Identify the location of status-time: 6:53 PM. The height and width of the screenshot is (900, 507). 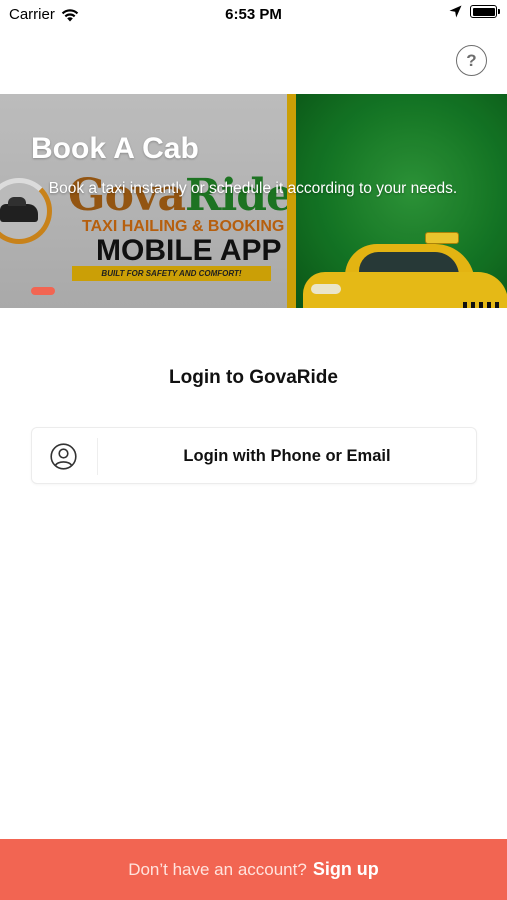
(253, 14).